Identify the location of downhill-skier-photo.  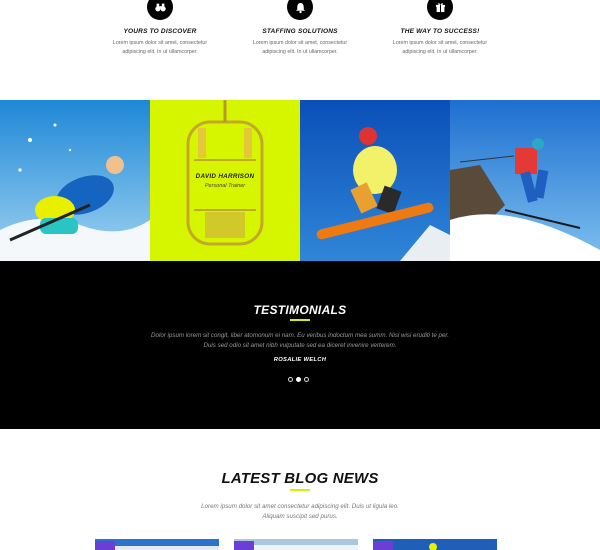
(525, 180).